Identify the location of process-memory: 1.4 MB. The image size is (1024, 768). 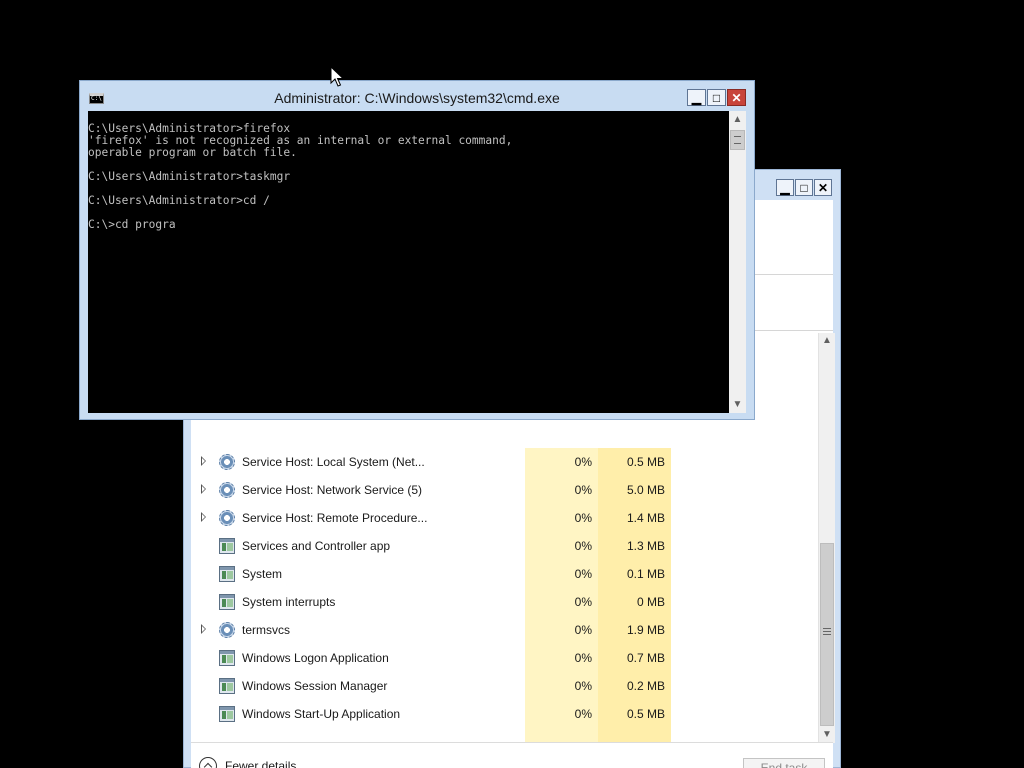
(645, 518).